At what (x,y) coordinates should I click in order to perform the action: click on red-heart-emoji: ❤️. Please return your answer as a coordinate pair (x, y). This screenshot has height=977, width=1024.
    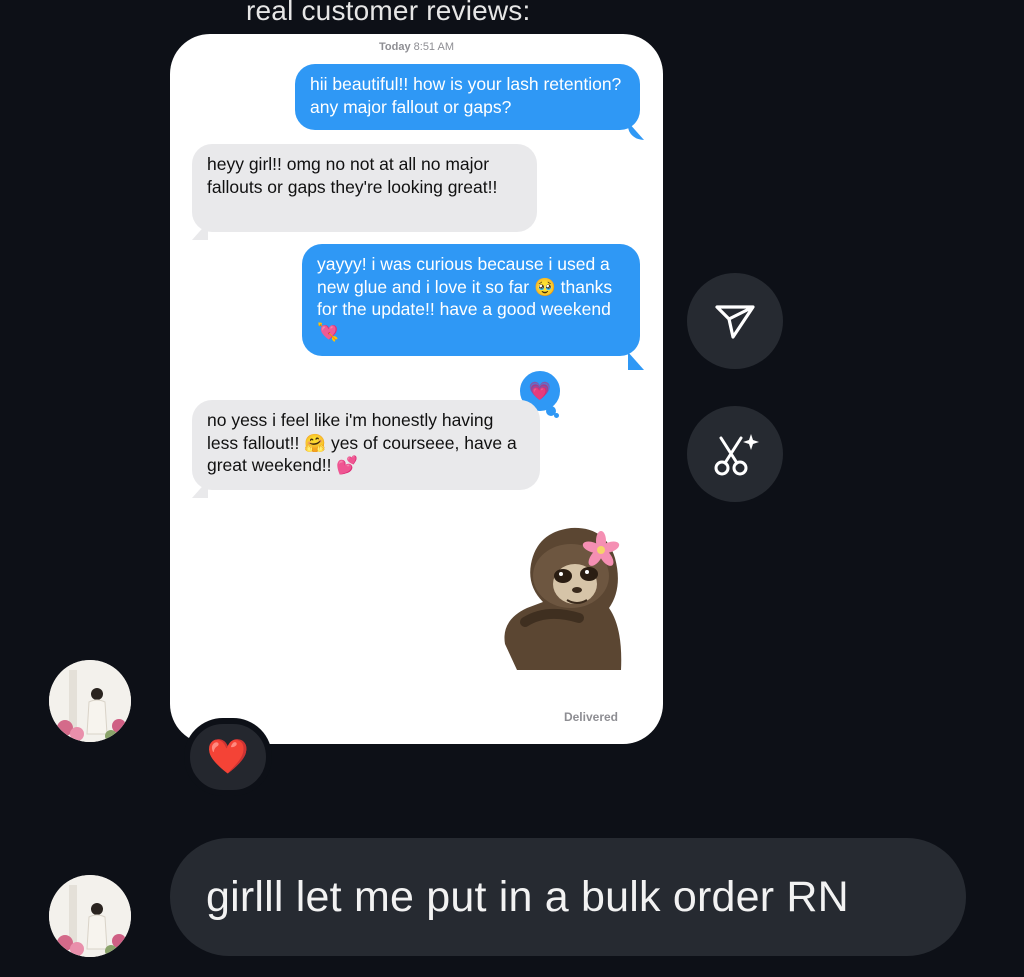
    Looking at the image, I should click on (228, 757).